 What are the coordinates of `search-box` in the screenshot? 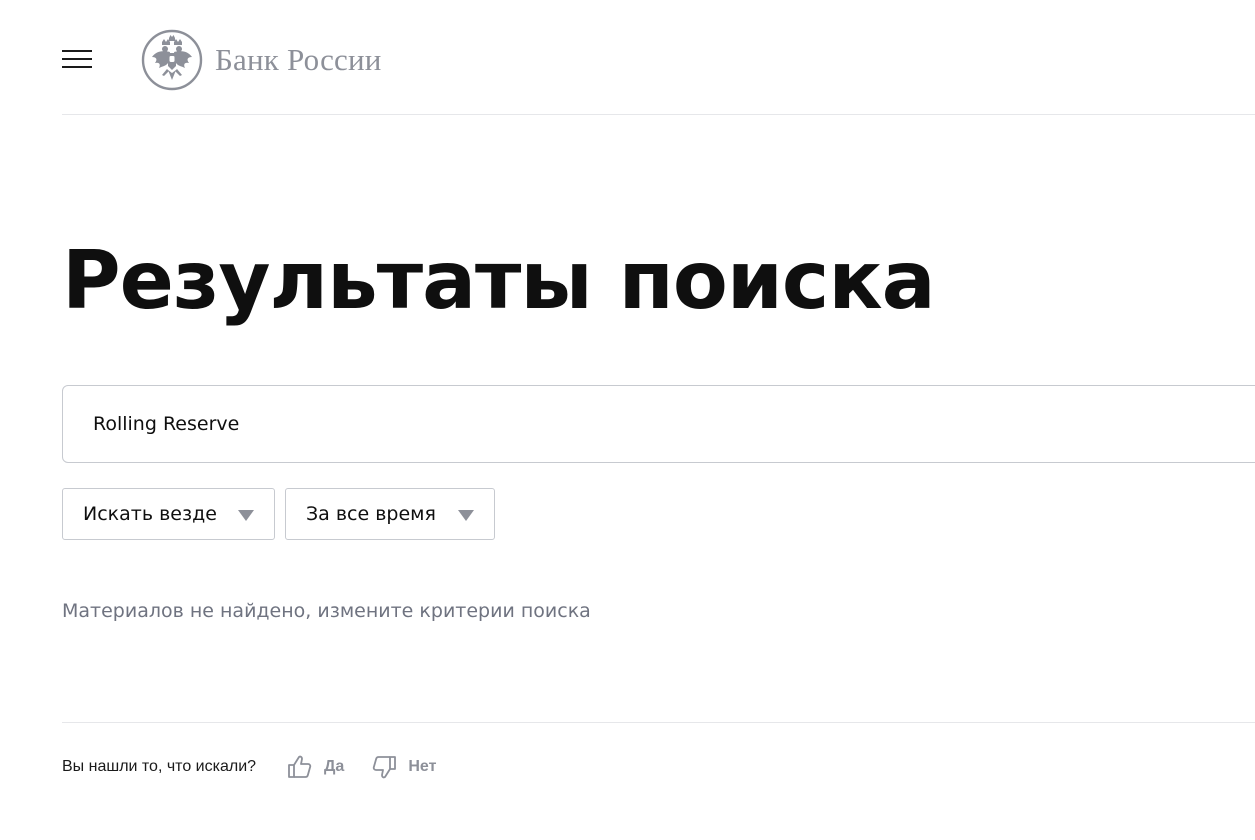 It's located at (658, 424).